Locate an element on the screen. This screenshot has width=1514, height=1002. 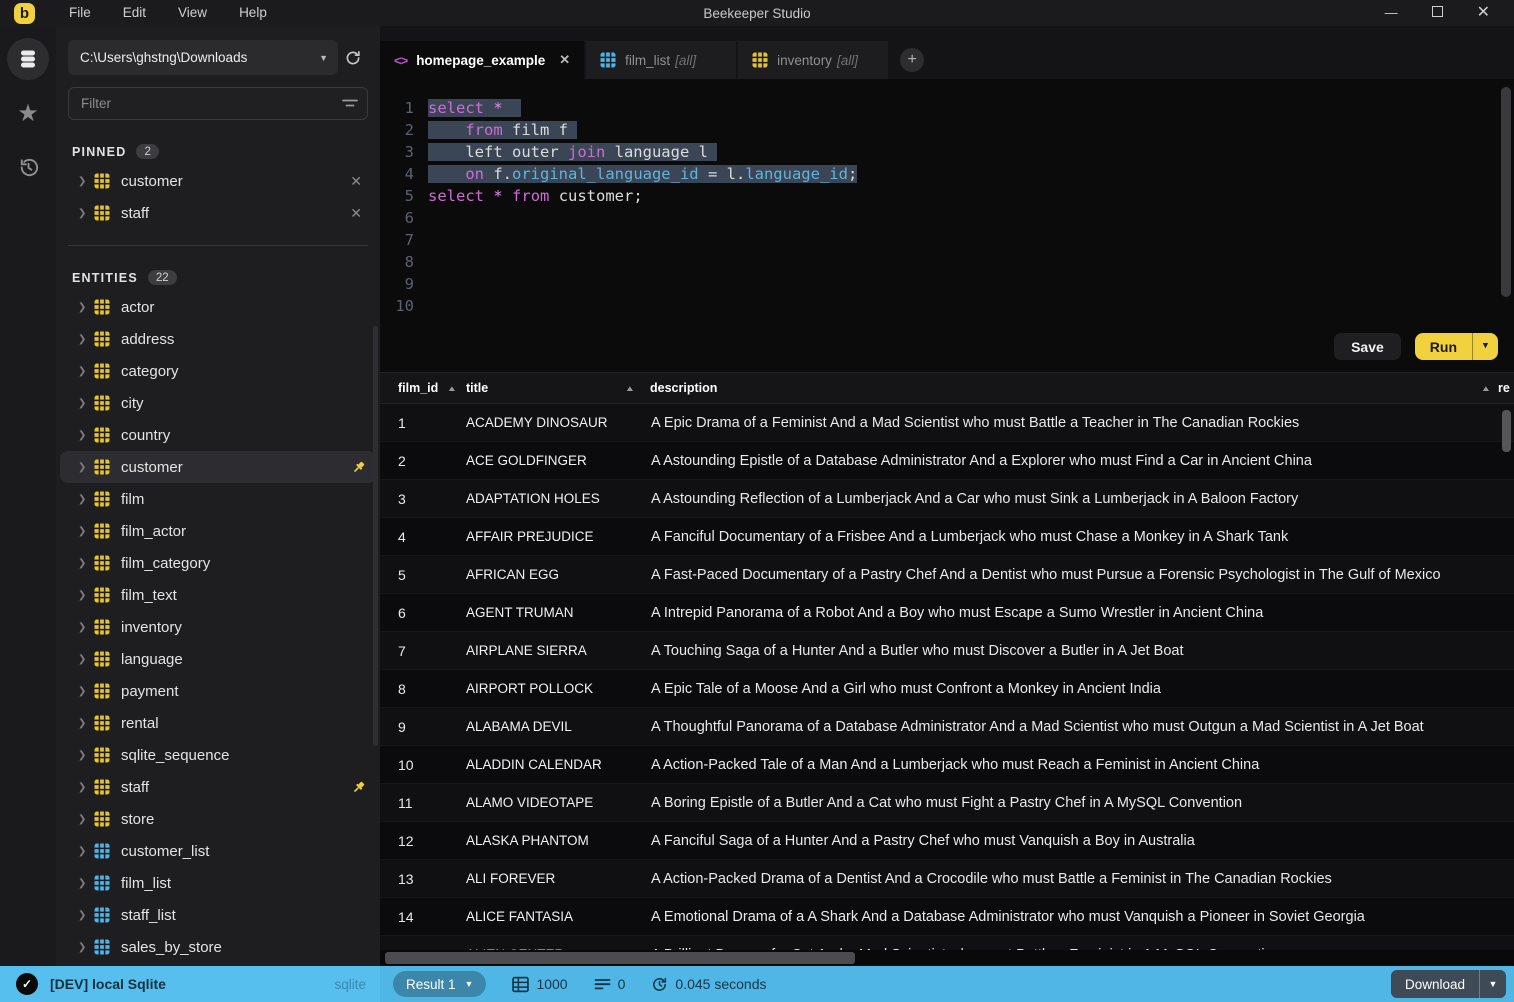
editor-scrollbar is located at coordinates (1506, 192).